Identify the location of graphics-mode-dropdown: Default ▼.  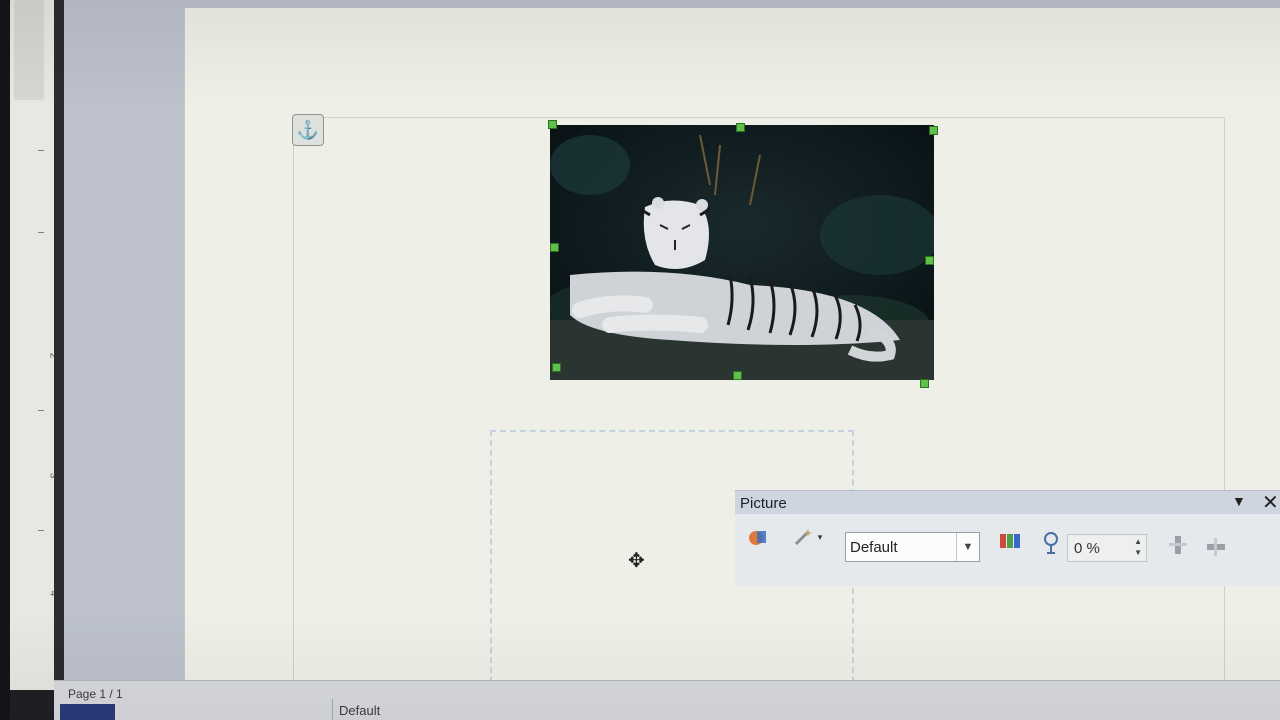
(912, 547).